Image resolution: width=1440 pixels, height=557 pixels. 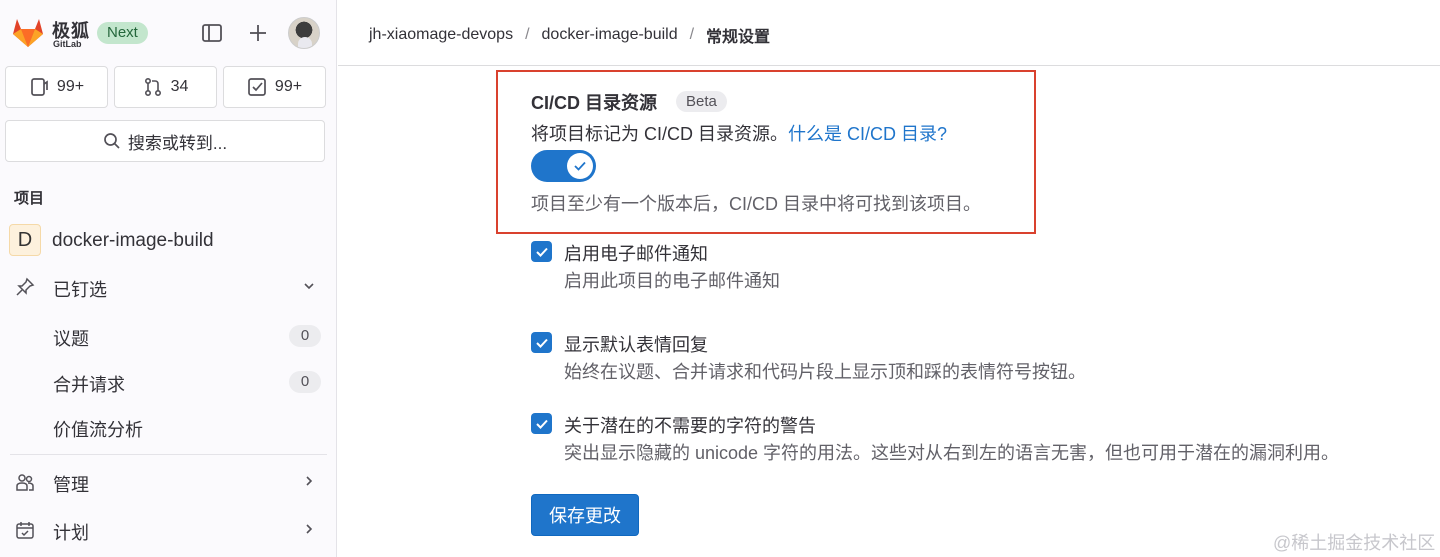 What do you see at coordinates (756, 204) in the screenshot?
I see `cicd-catalog-help: 项目至少有一个版本后，CI/CD 目录中将可找到该项目。` at bounding box center [756, 204].